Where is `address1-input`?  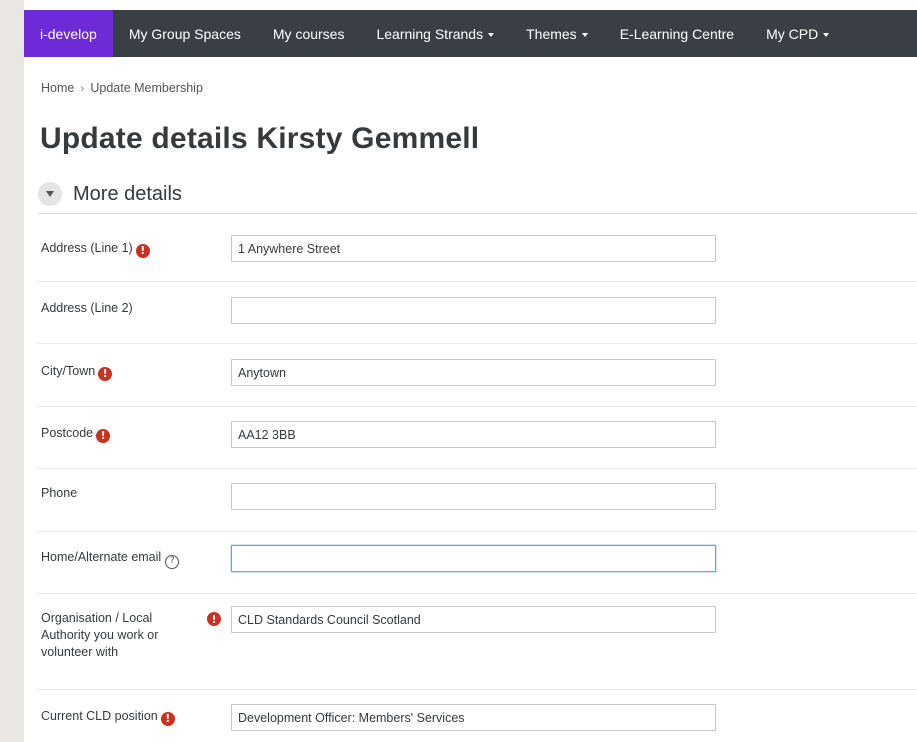
address1-input is located at coordinates (473, 248).